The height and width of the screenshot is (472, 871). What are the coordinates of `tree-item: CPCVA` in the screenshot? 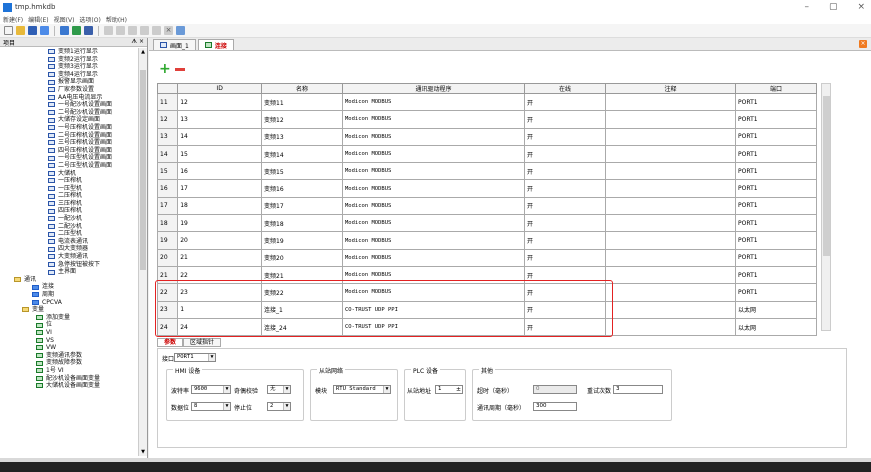 It's located at (69, 303).